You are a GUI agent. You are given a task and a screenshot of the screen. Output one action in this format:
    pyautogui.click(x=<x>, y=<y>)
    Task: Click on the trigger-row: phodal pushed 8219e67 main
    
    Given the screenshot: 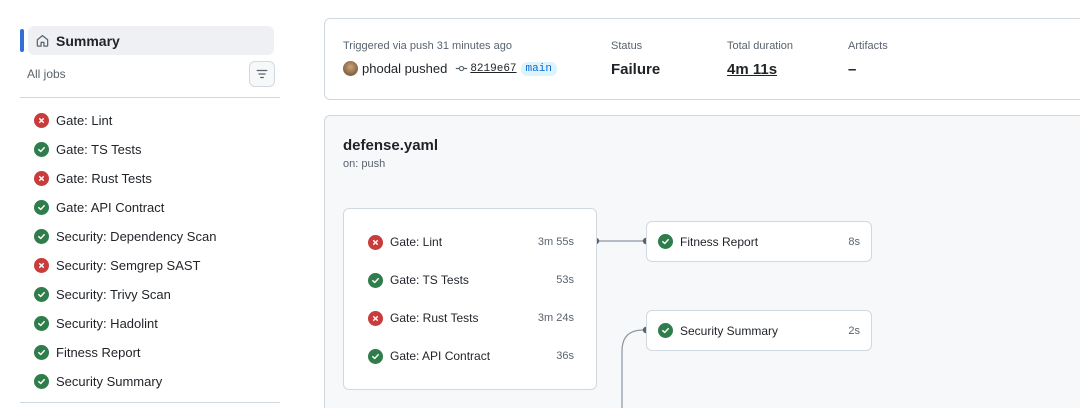 What is the action you would take?
    pyautogui.click(x=450, y=68)
    